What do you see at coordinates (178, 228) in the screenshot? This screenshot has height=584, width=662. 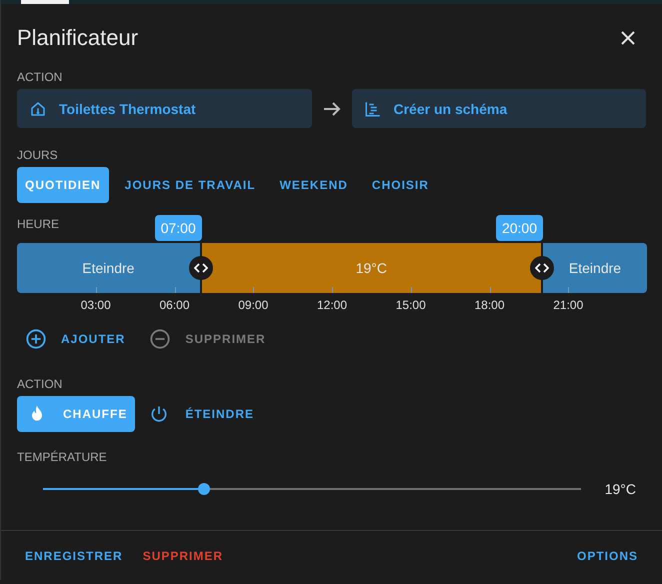 I see `time-marker: 07:00` at bounding box center [178, 228].